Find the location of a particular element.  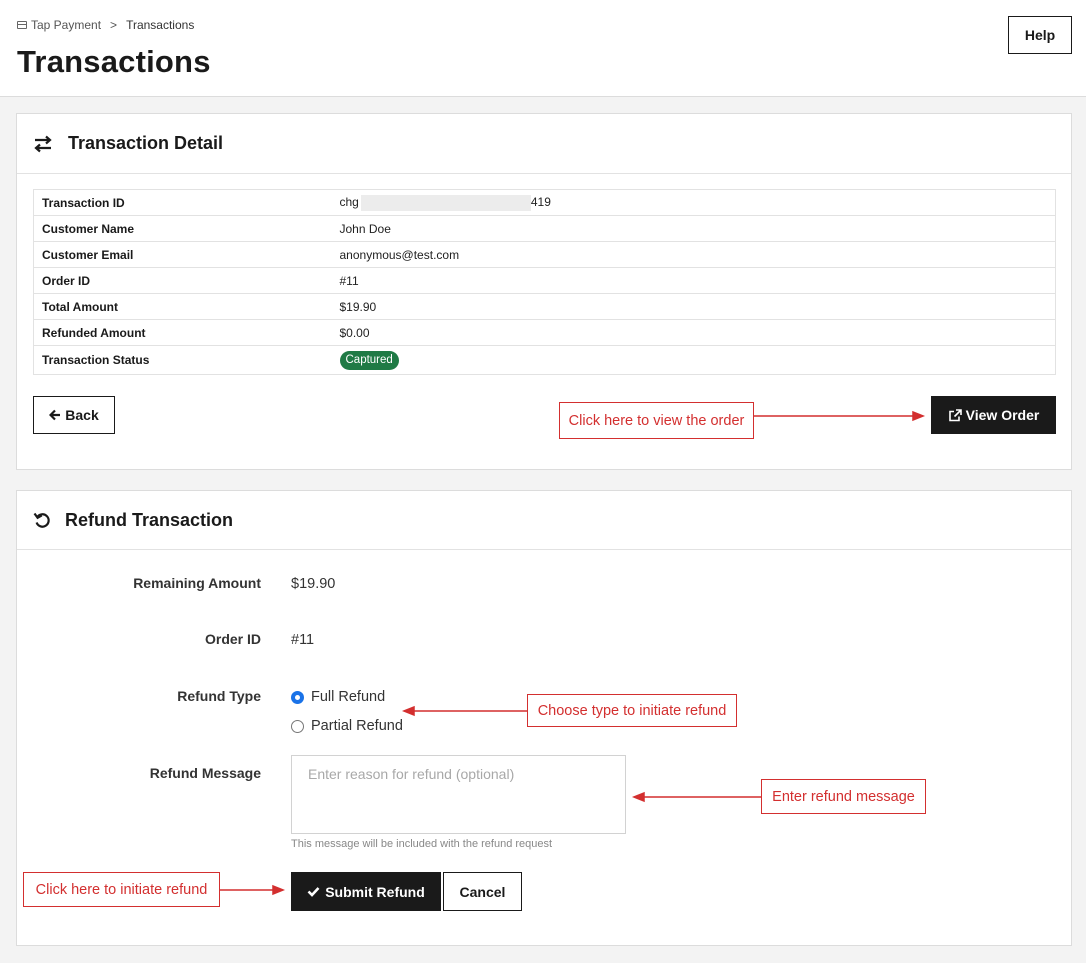

order-id-label: Order ID is located at coordinates (232, 639).